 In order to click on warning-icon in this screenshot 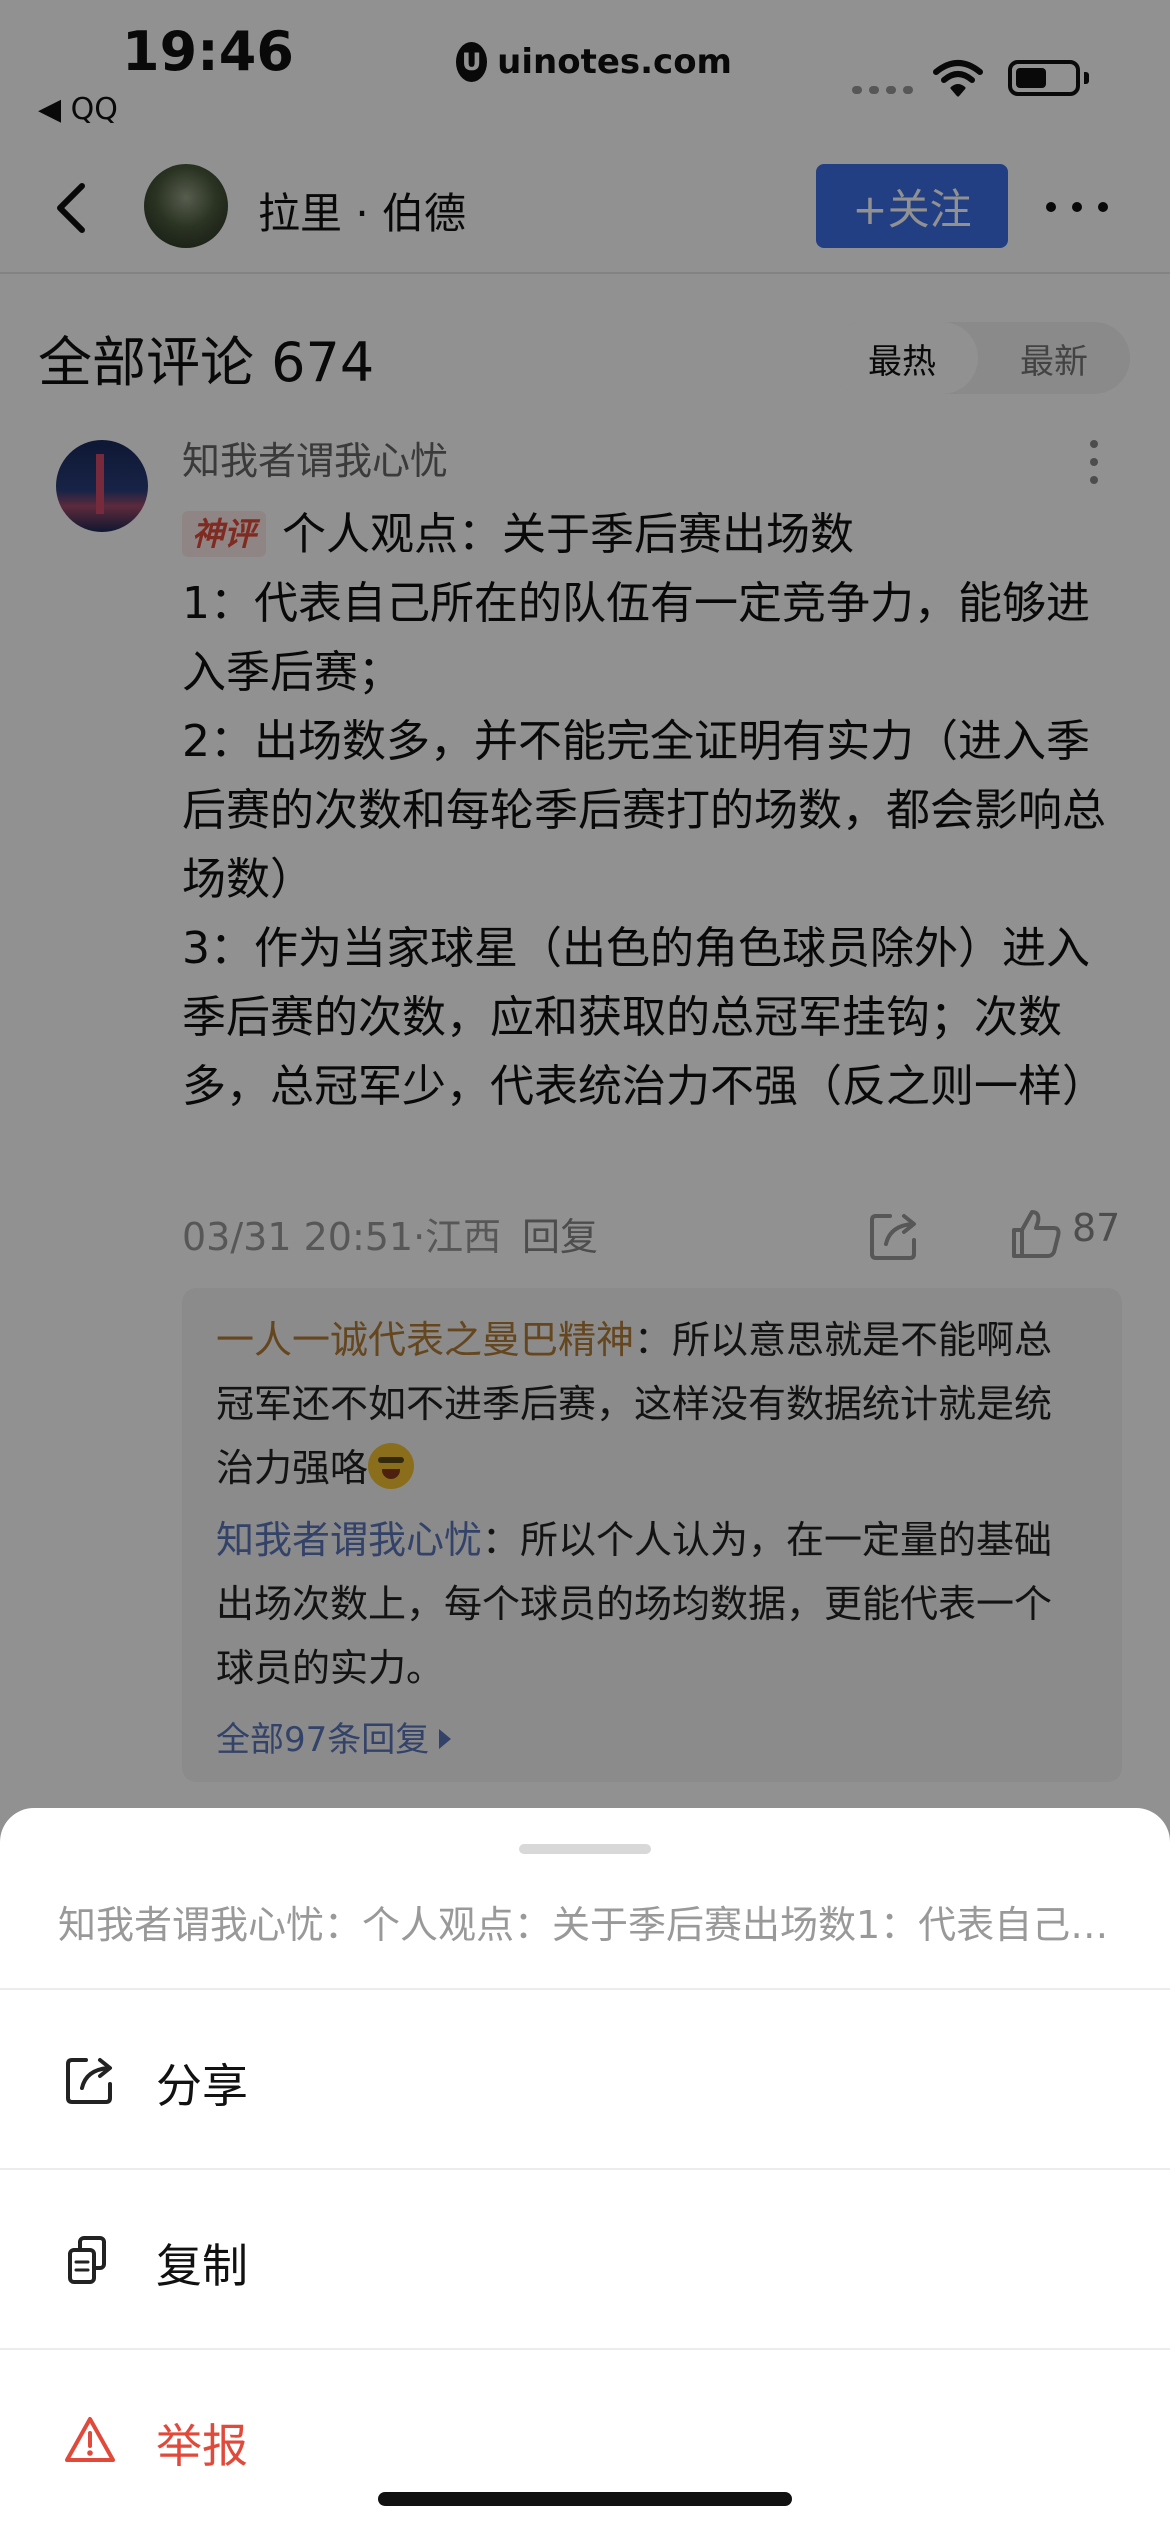, I will do `click(90, 2439)`.